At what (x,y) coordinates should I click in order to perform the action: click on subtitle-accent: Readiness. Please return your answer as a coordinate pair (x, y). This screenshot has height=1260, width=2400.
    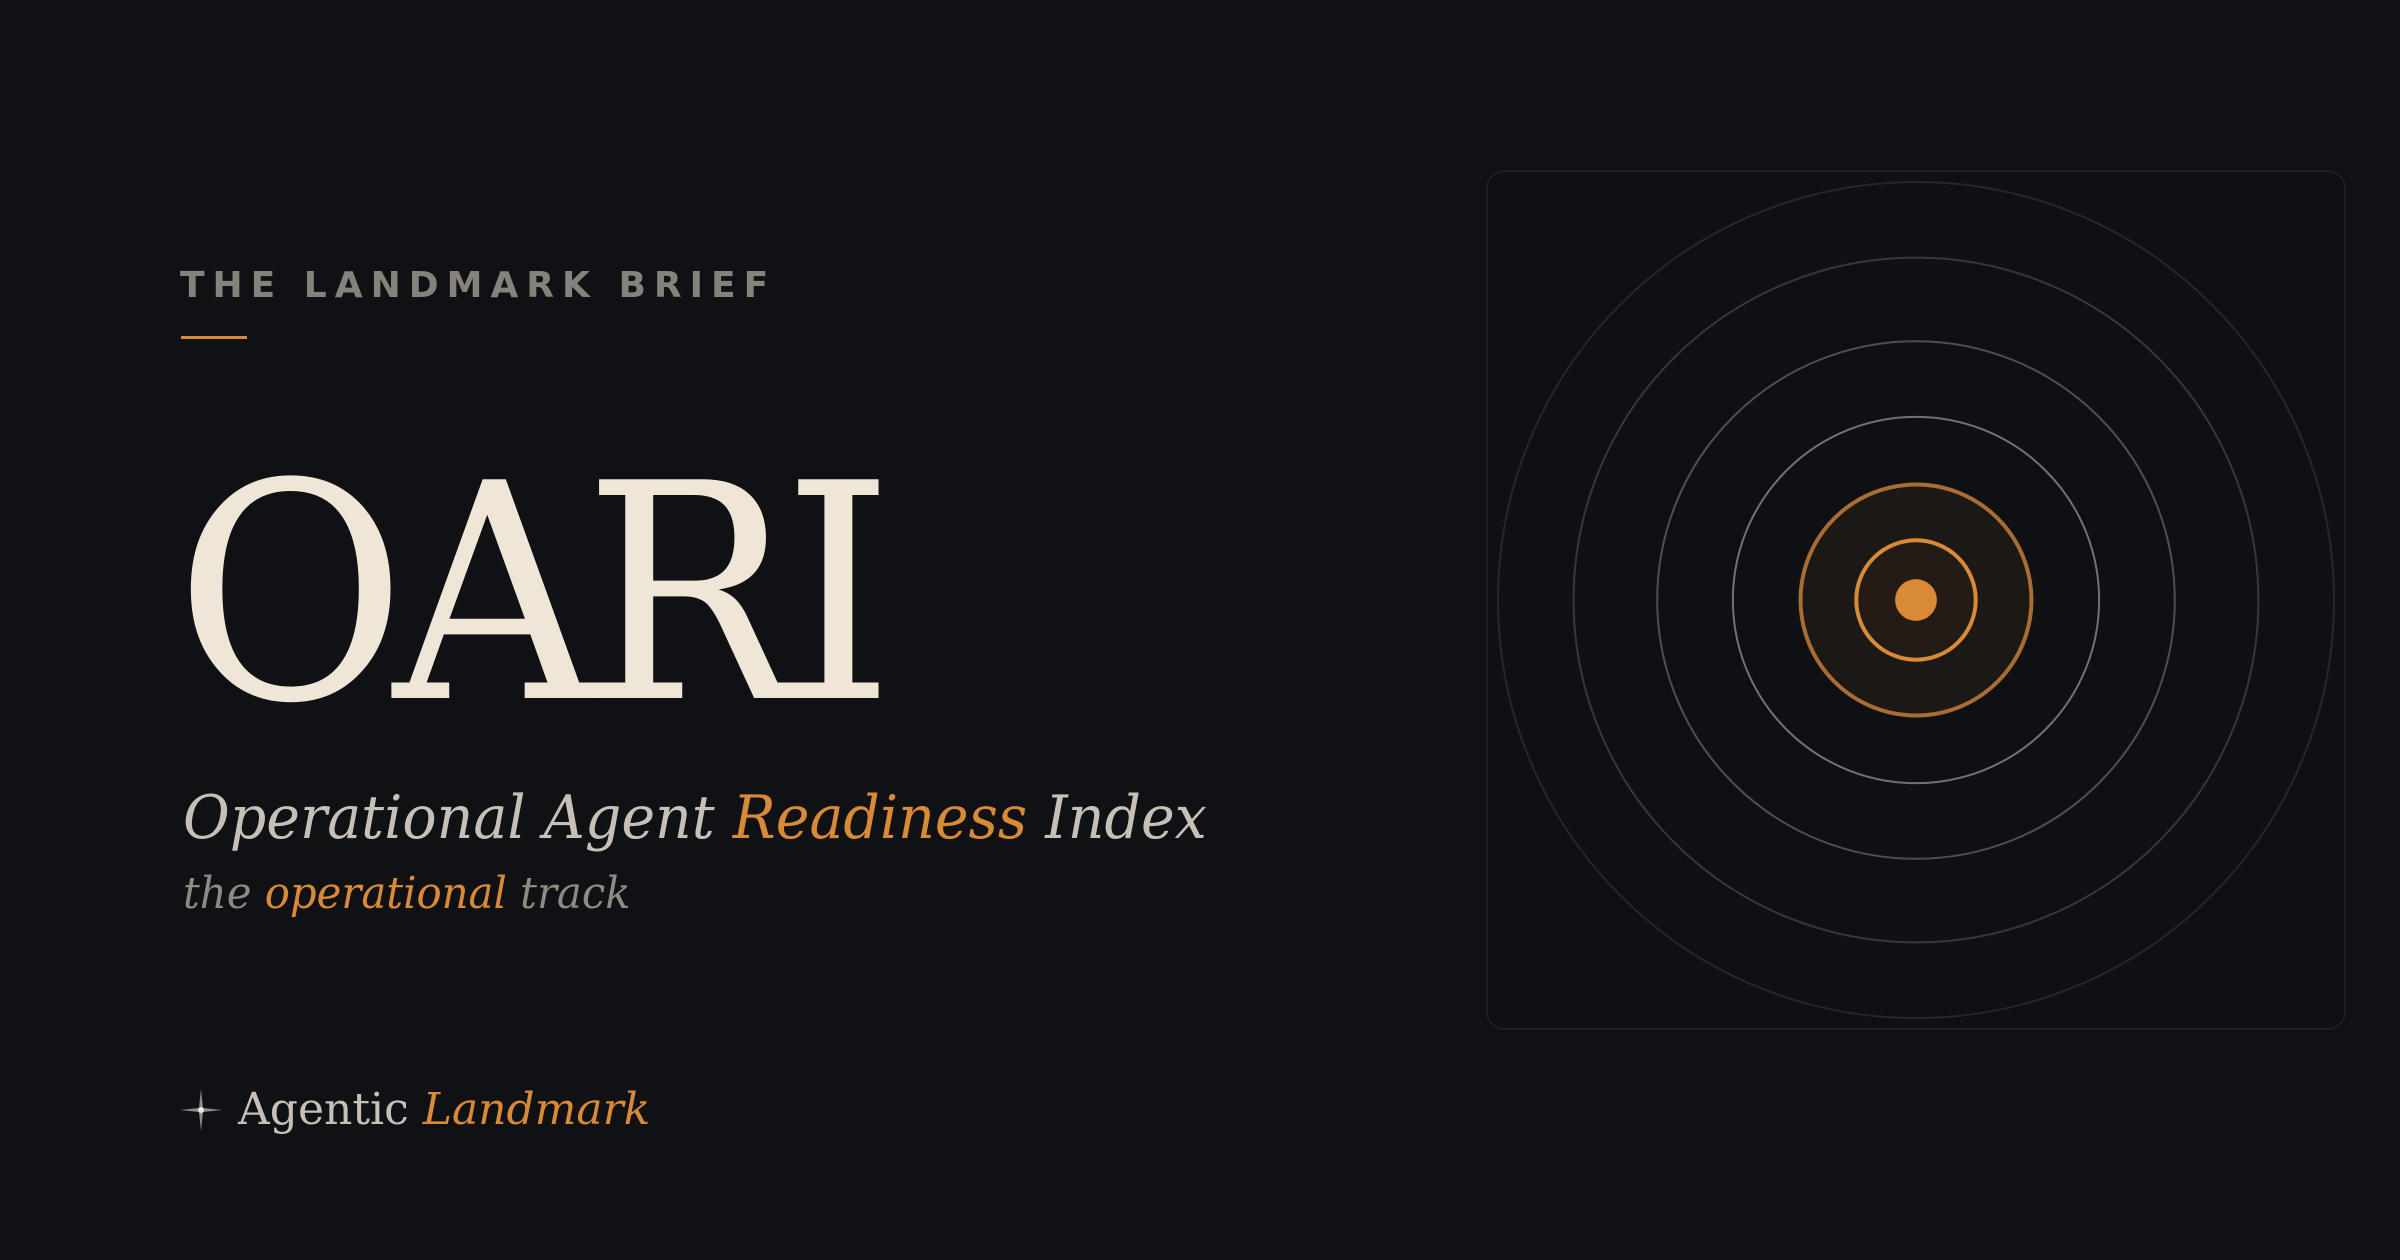
    Looking at the image, I should click on (880, 818).